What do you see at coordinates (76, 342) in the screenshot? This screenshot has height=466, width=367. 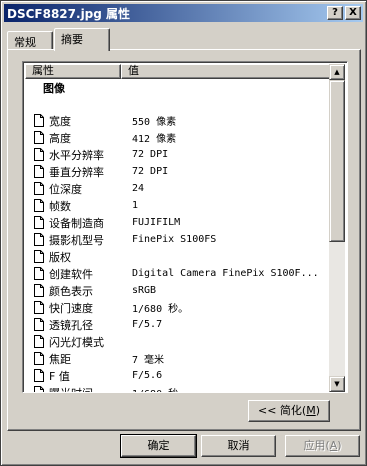 I see `property-name: 闪光灯模式` at bounding box center [76, 342].